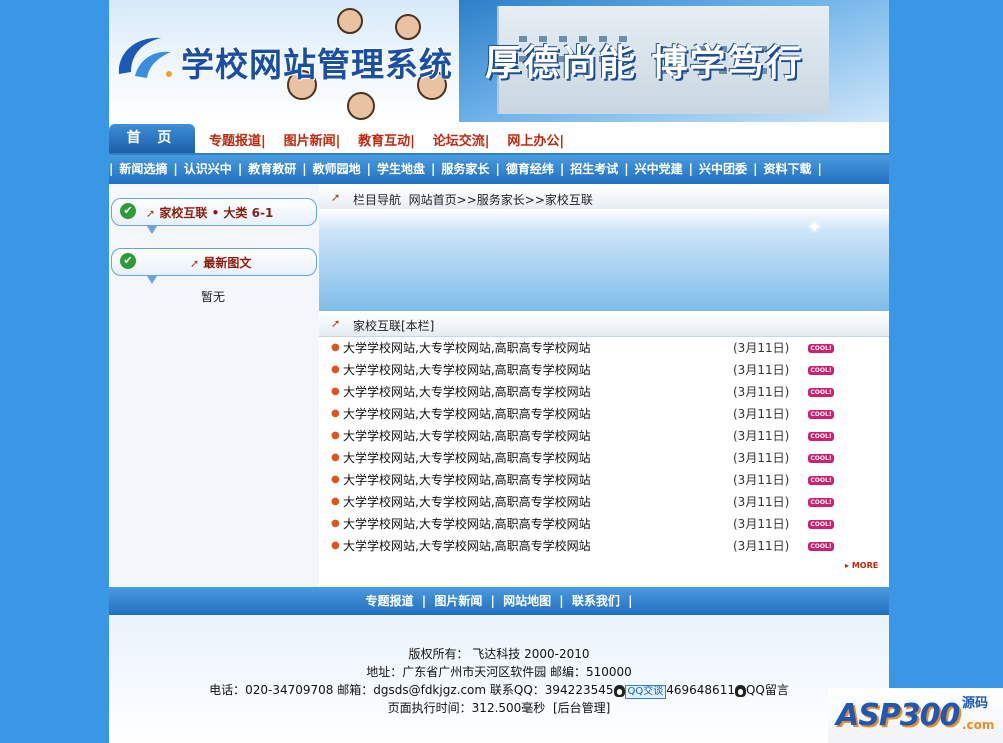 Image resolution: width=1003 pixels, height=743 pixels. What do you see at coordinates (898, 715) in the screenshot?
I see `watermark-brand: ASP300` at bounding box center [898, 715].